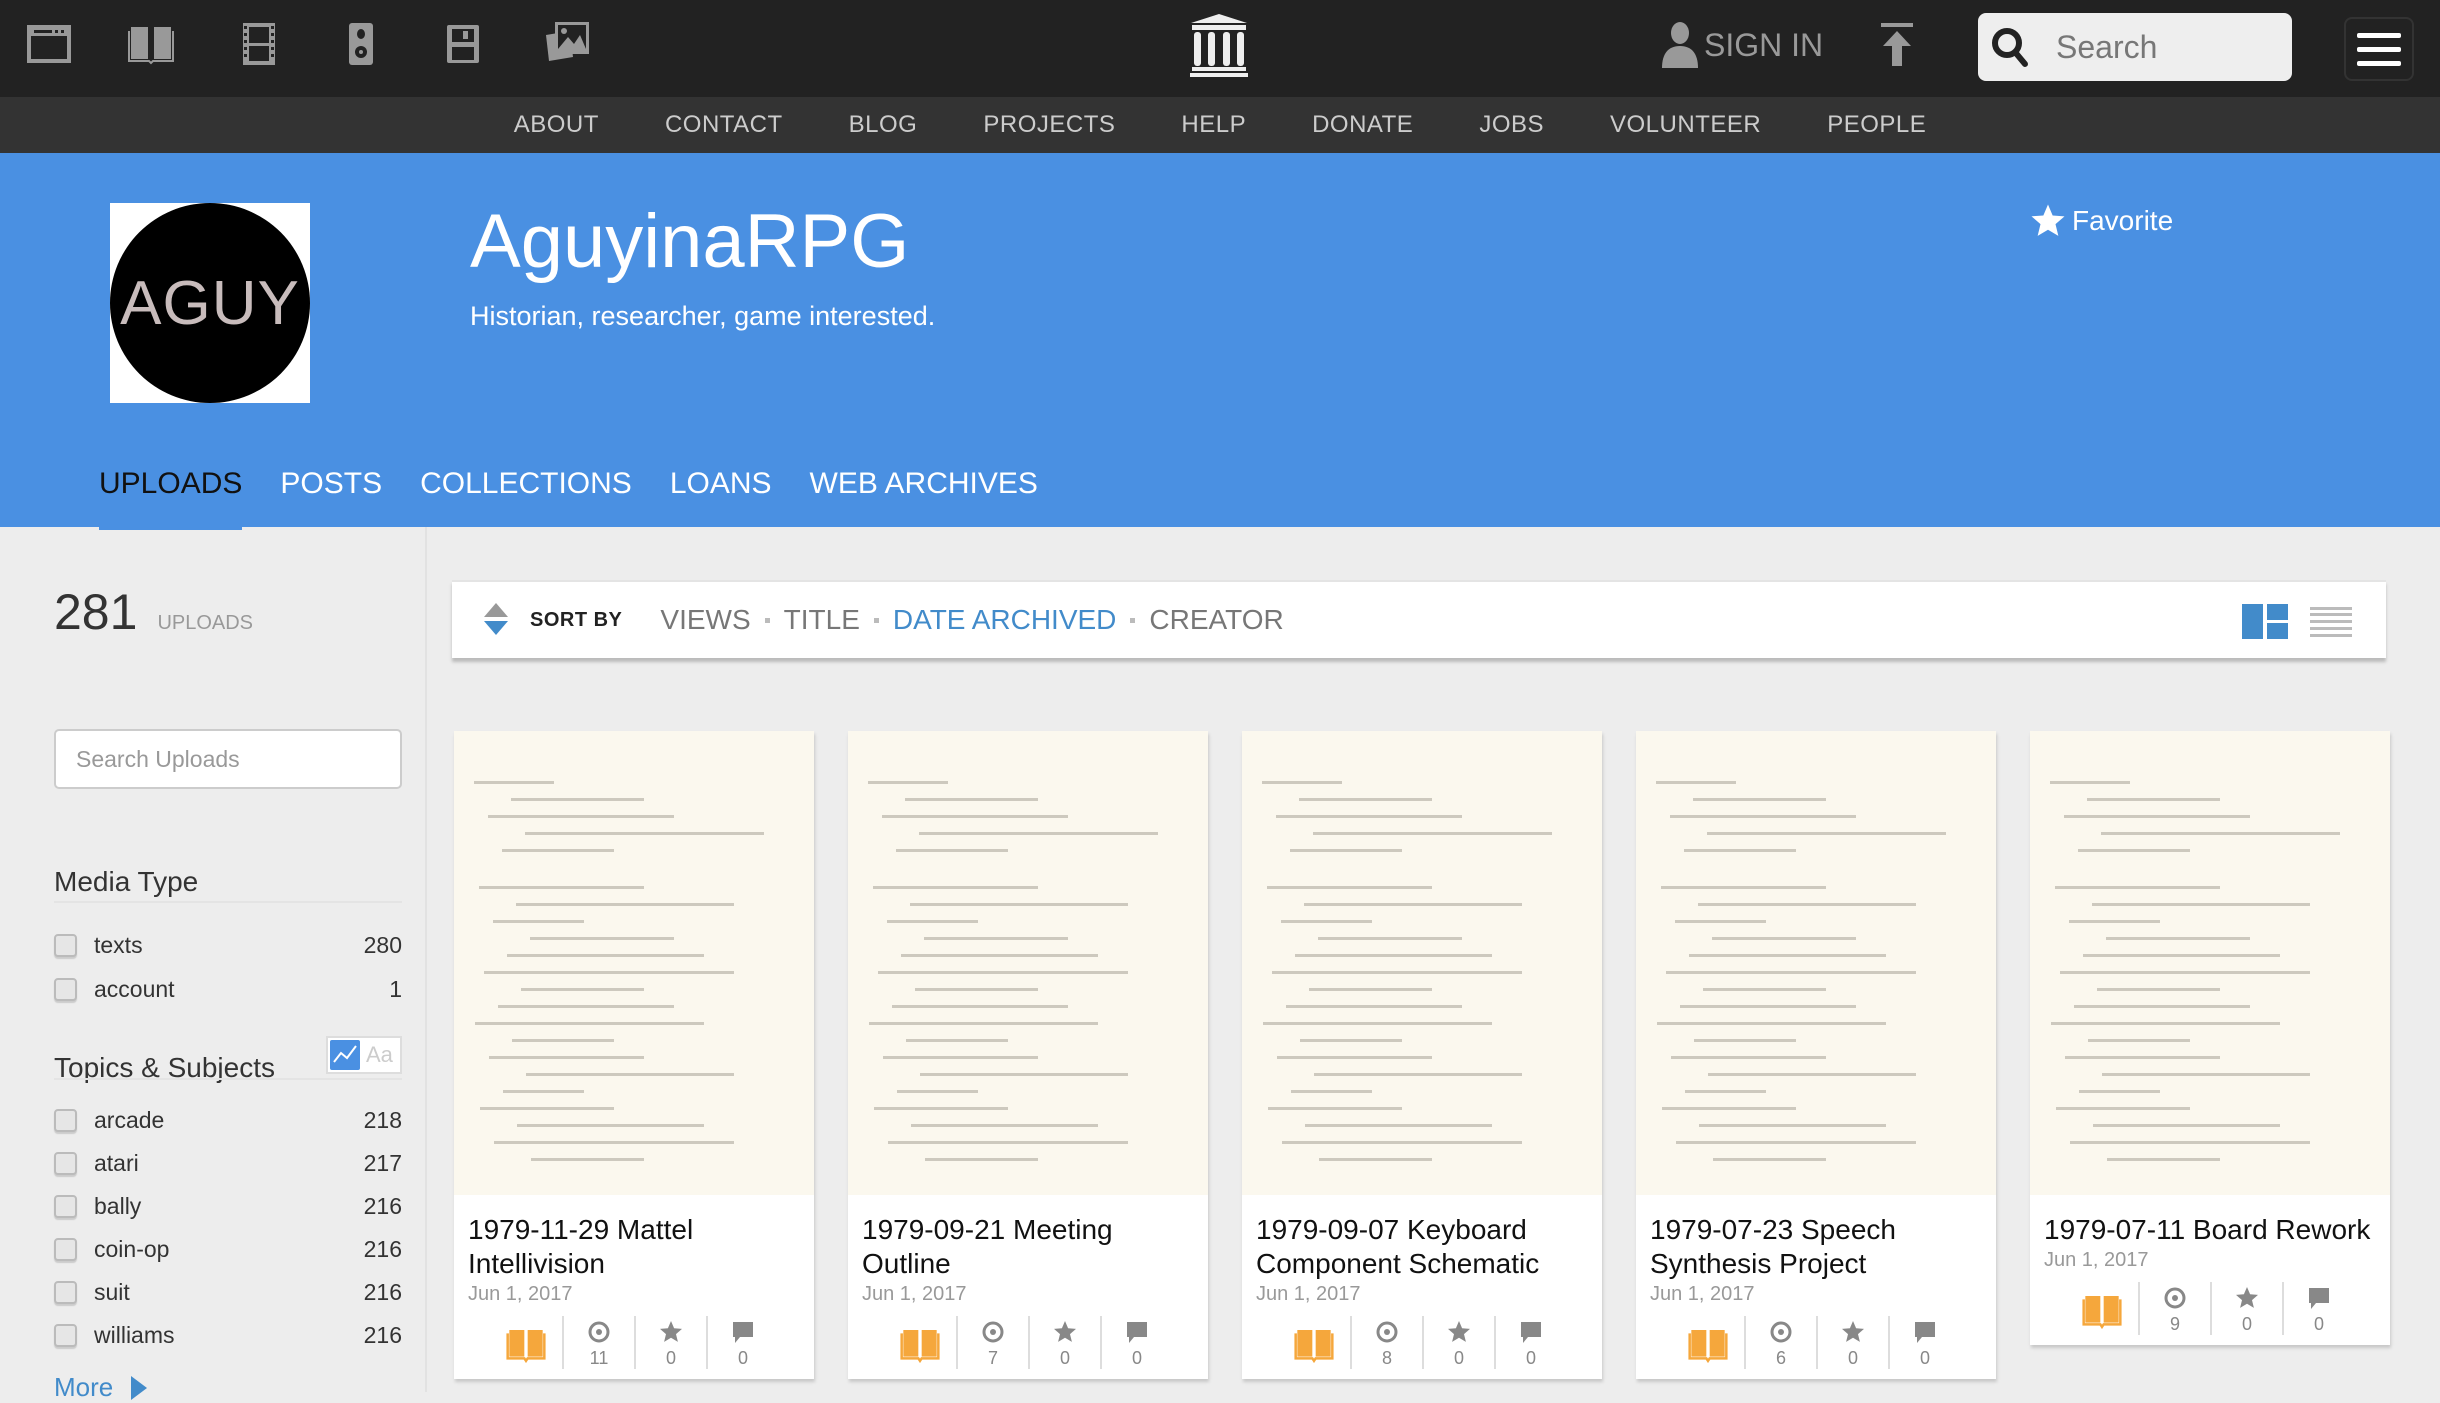 The height and width of the screenshot is (1403, 2440). Describe the element at coordinates (1816, 1238) in the screenshot. I see `item-title: 1979-07-23 Speech Synthesis Project` at that location.